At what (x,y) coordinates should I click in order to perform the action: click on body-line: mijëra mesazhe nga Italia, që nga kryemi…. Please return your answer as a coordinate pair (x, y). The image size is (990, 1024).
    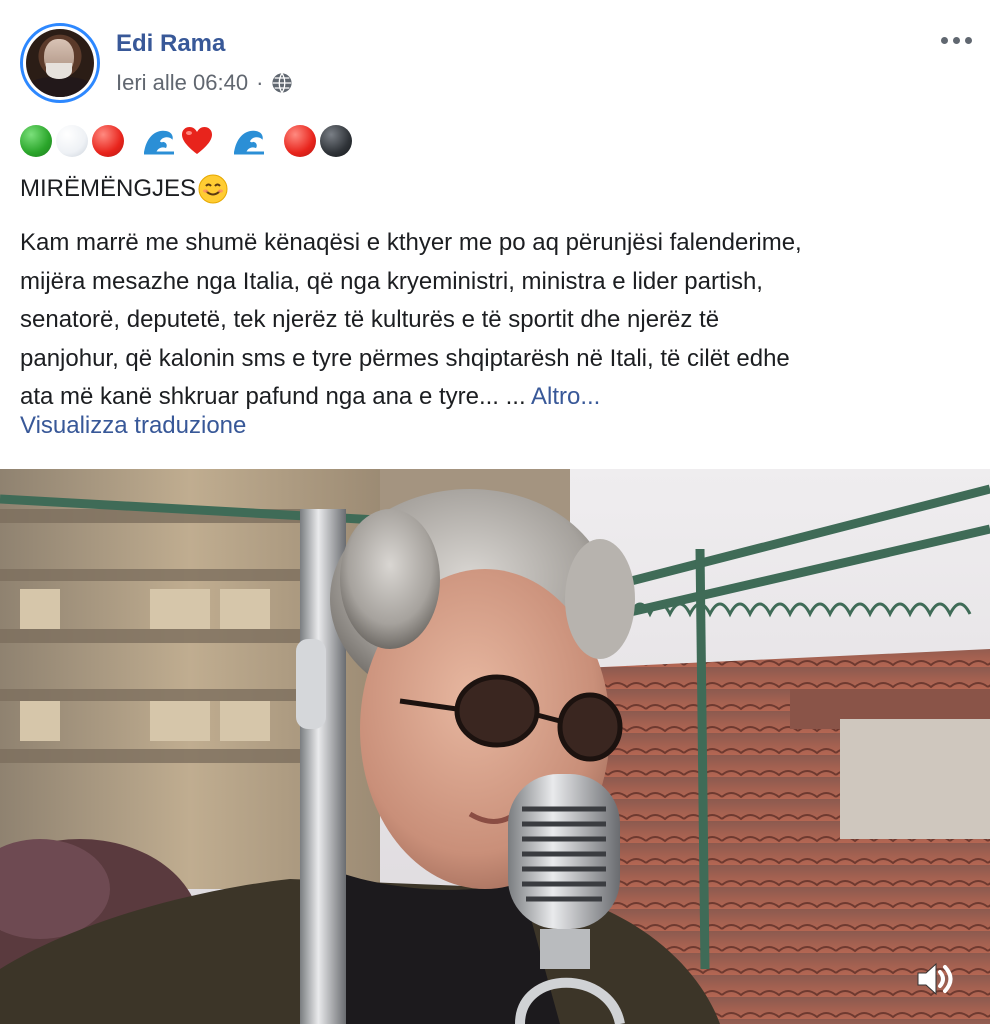
    Looking at the image, I should click on (391, 281).